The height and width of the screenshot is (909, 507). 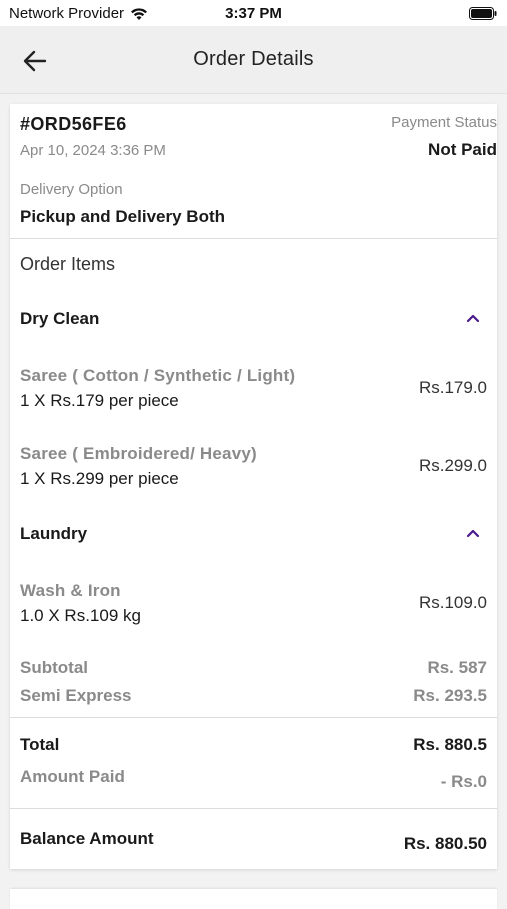 What do you see at coordinates (158, 375) in the screenshot?
I see `item-name: Saree ( Cotton / Synthetic / Light)` at bounding box center [158, 375].